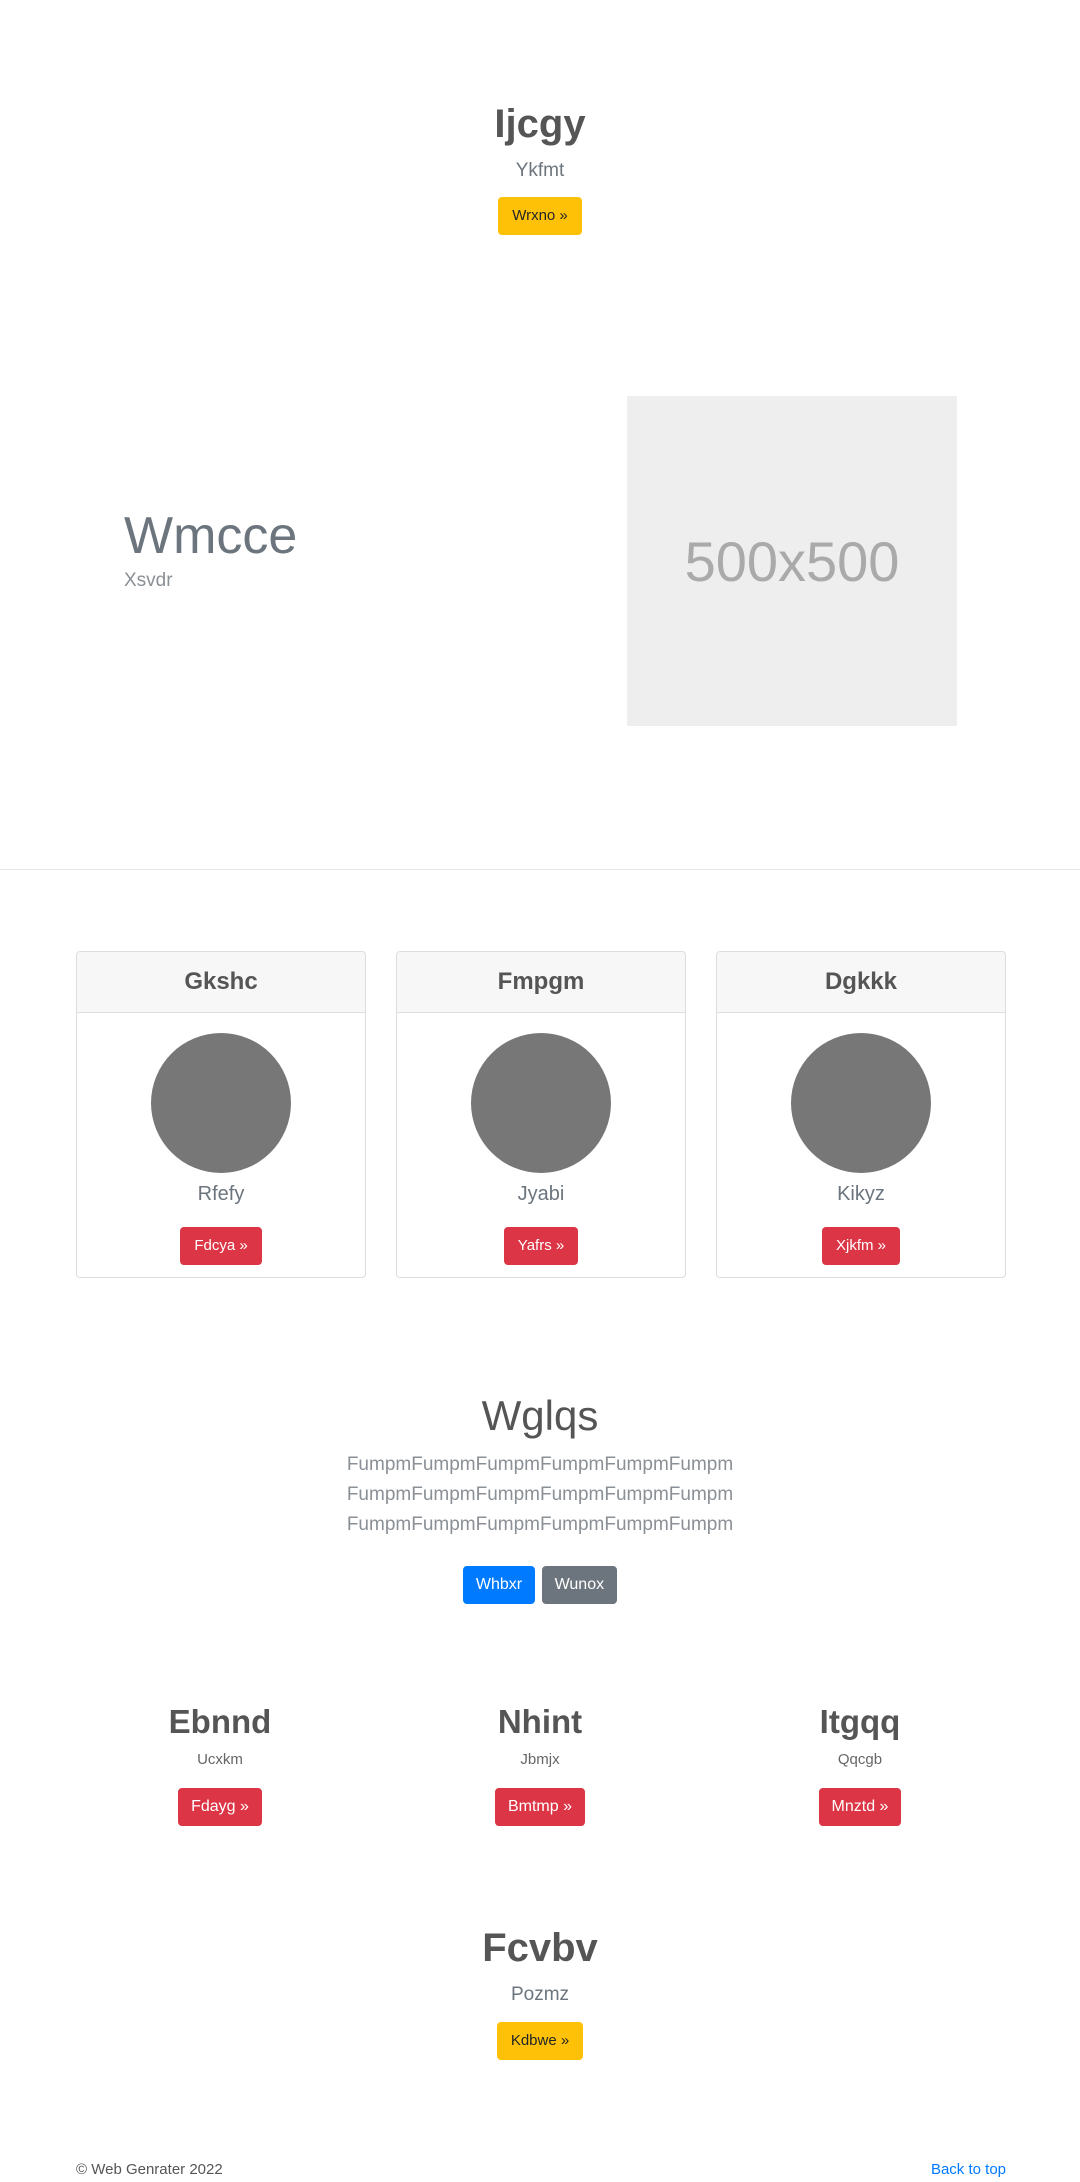 The image size is (1080, 2182). What do you see at coordinates (579, 1585) in the screenshot?
I see `secondary-button: Wunox` at bounding box center [579, 1585].